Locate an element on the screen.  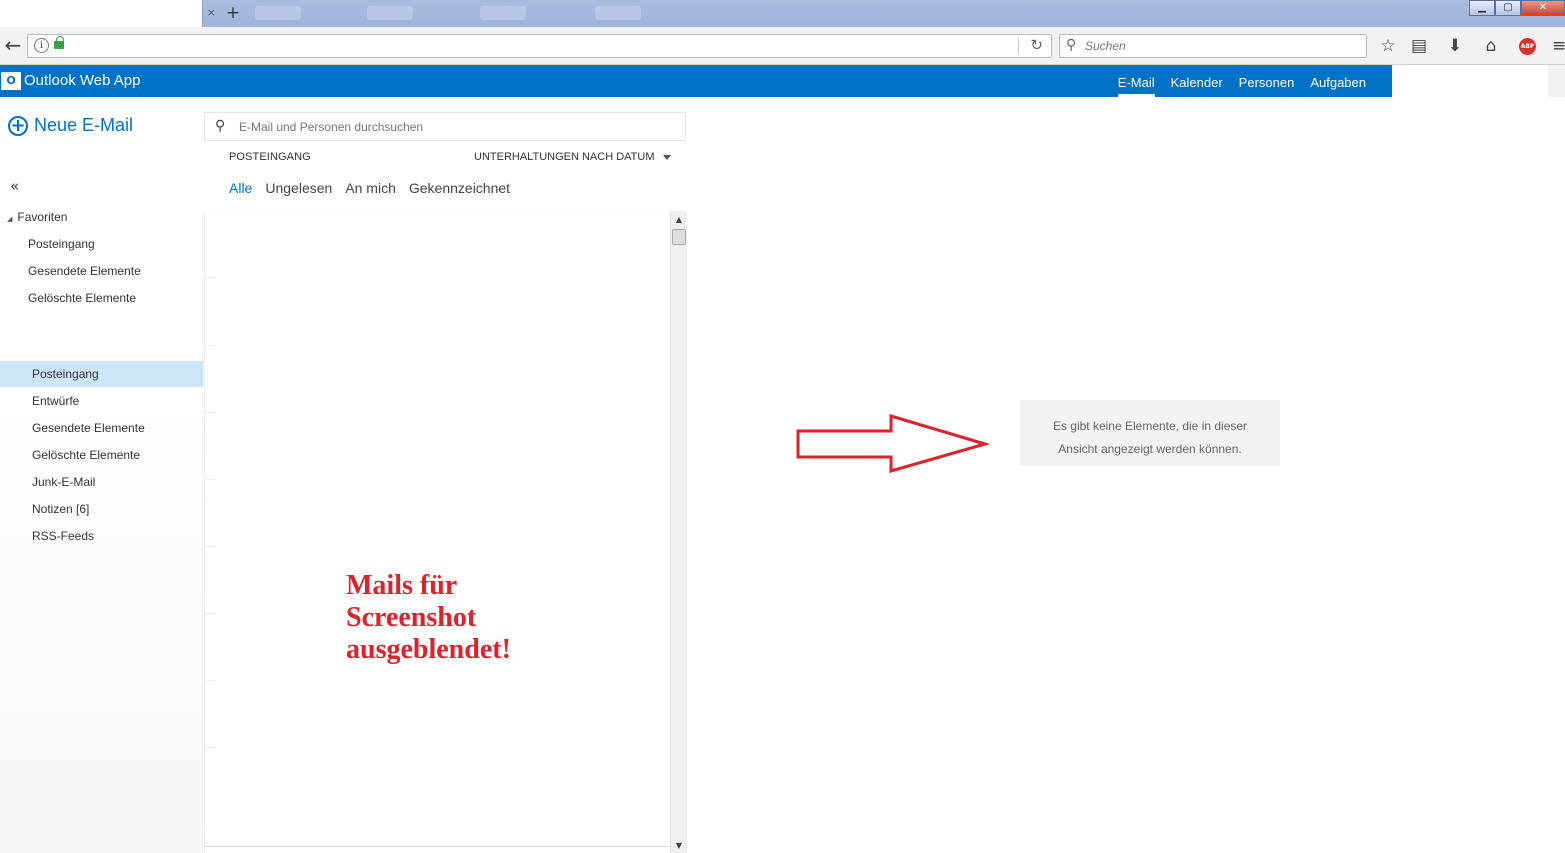
favorite-inbox: Posteingang is located at coordinates (61, 244).